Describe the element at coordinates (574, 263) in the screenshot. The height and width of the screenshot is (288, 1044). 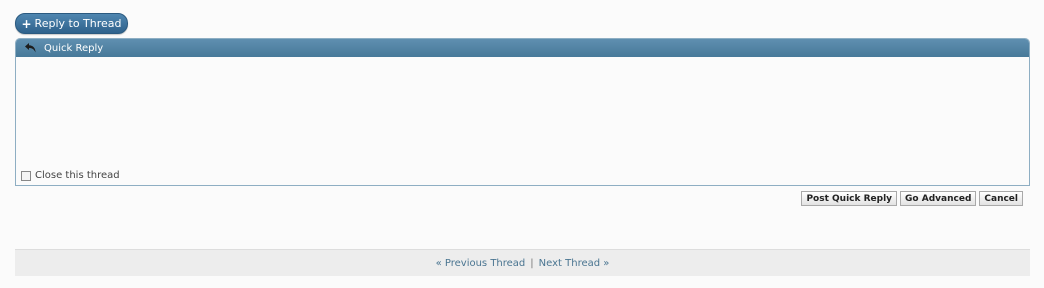
I see `next-thread-link: Next Thread »` at that location.